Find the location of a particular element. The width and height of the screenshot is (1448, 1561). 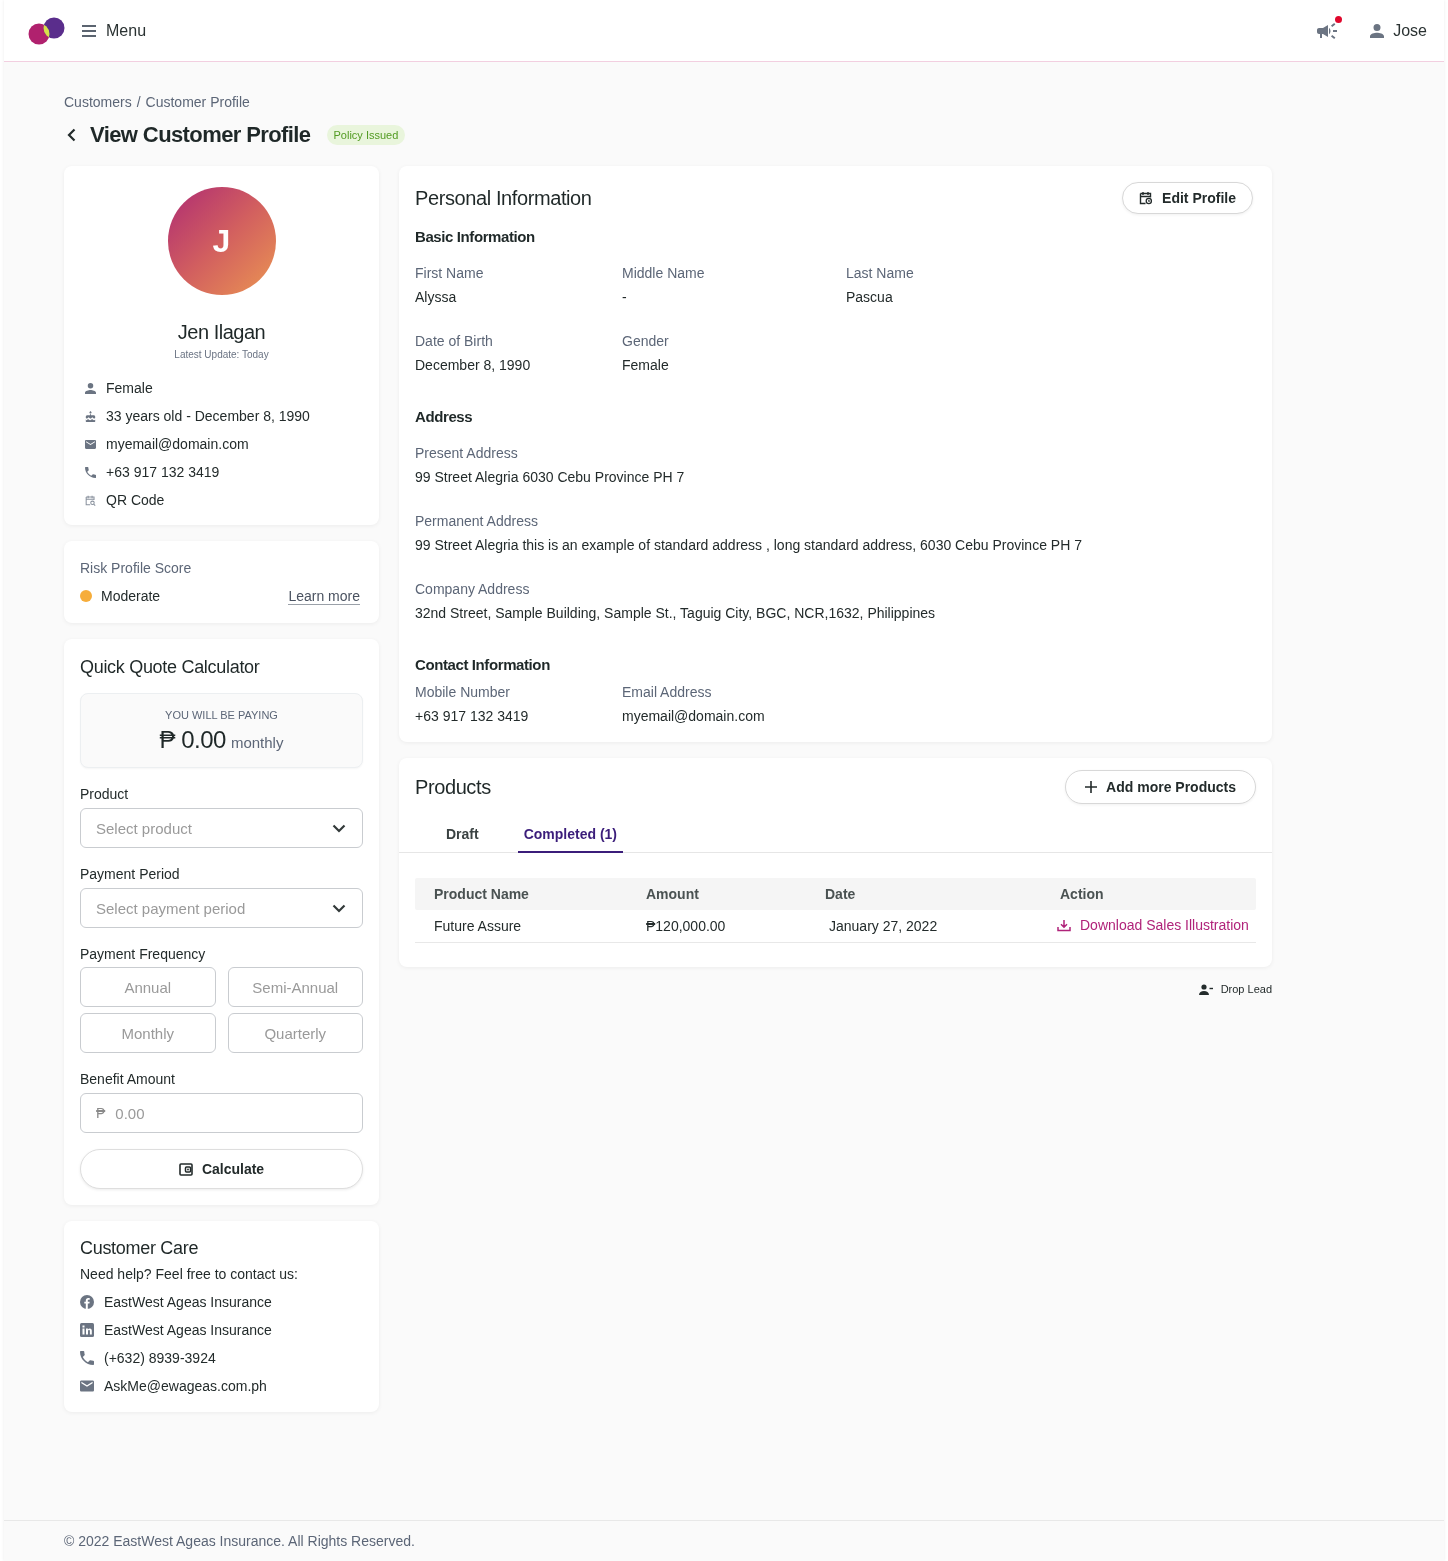

column-header: Date is located at coordinates (840, 894).